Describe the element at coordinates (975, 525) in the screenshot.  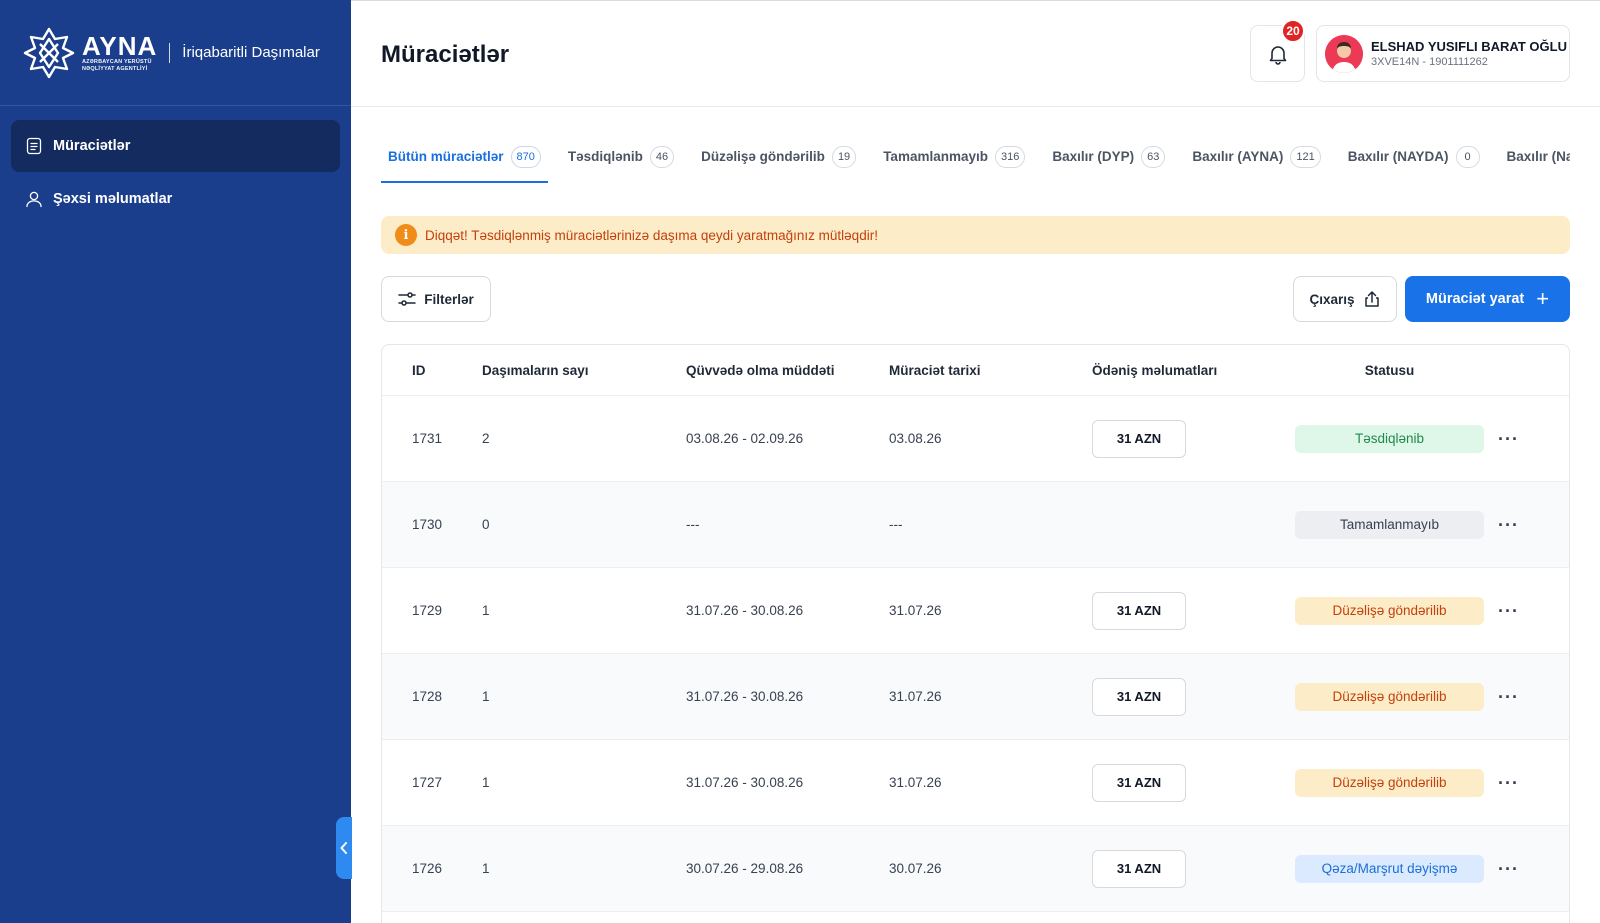
I see `table-row: 1730 0 --- --- Tamamlanmayıb ···` at that location.